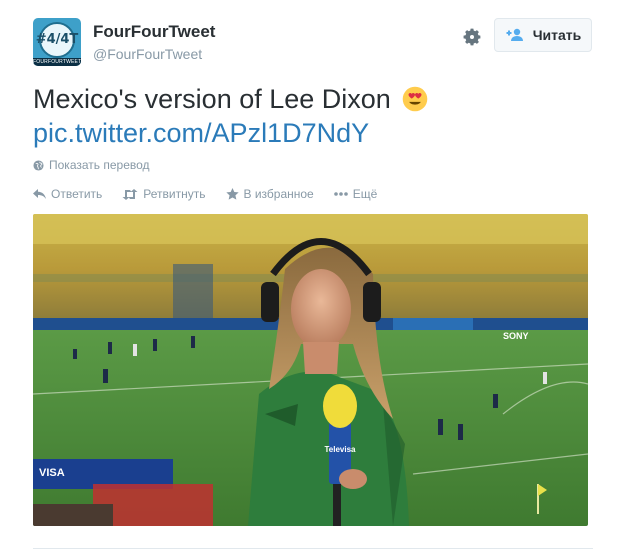  Describe the element at coordinates (38, 165) in the screenshot. I see `globe-icon` at that location.